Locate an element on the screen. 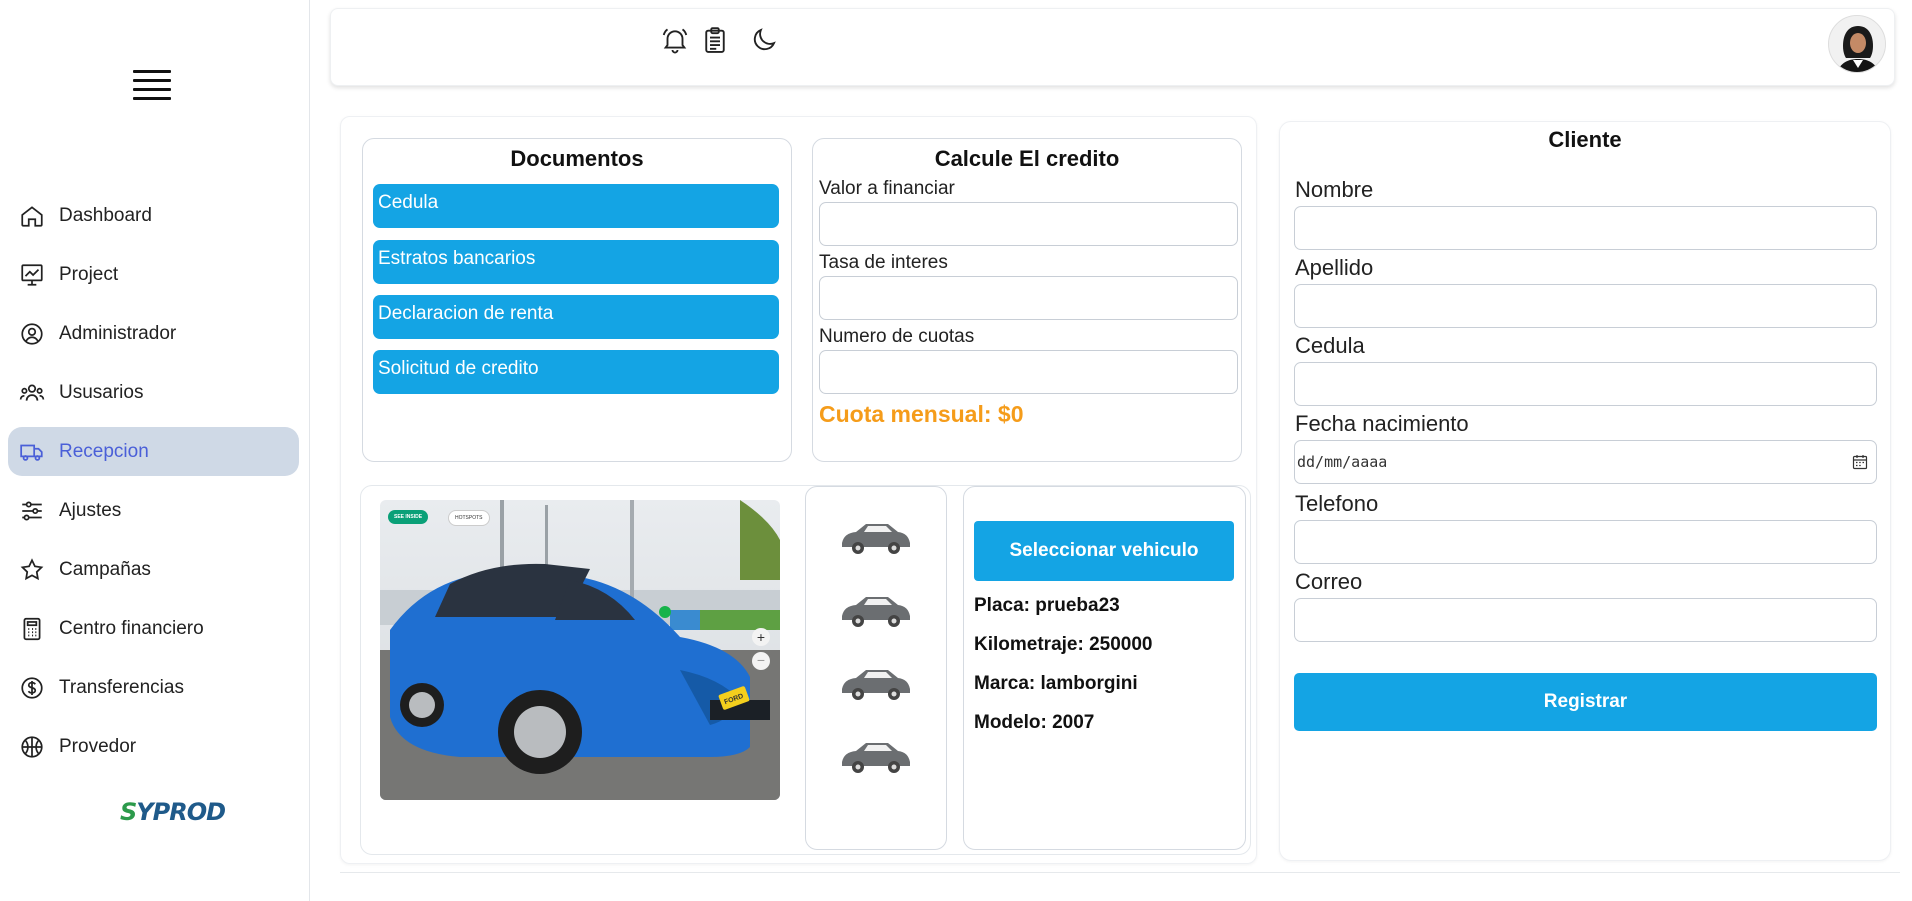 The height and width of the screenshot is (901, 1912). sidebar-item-dashboard: Dashboard is located at coordinates (153, 215).